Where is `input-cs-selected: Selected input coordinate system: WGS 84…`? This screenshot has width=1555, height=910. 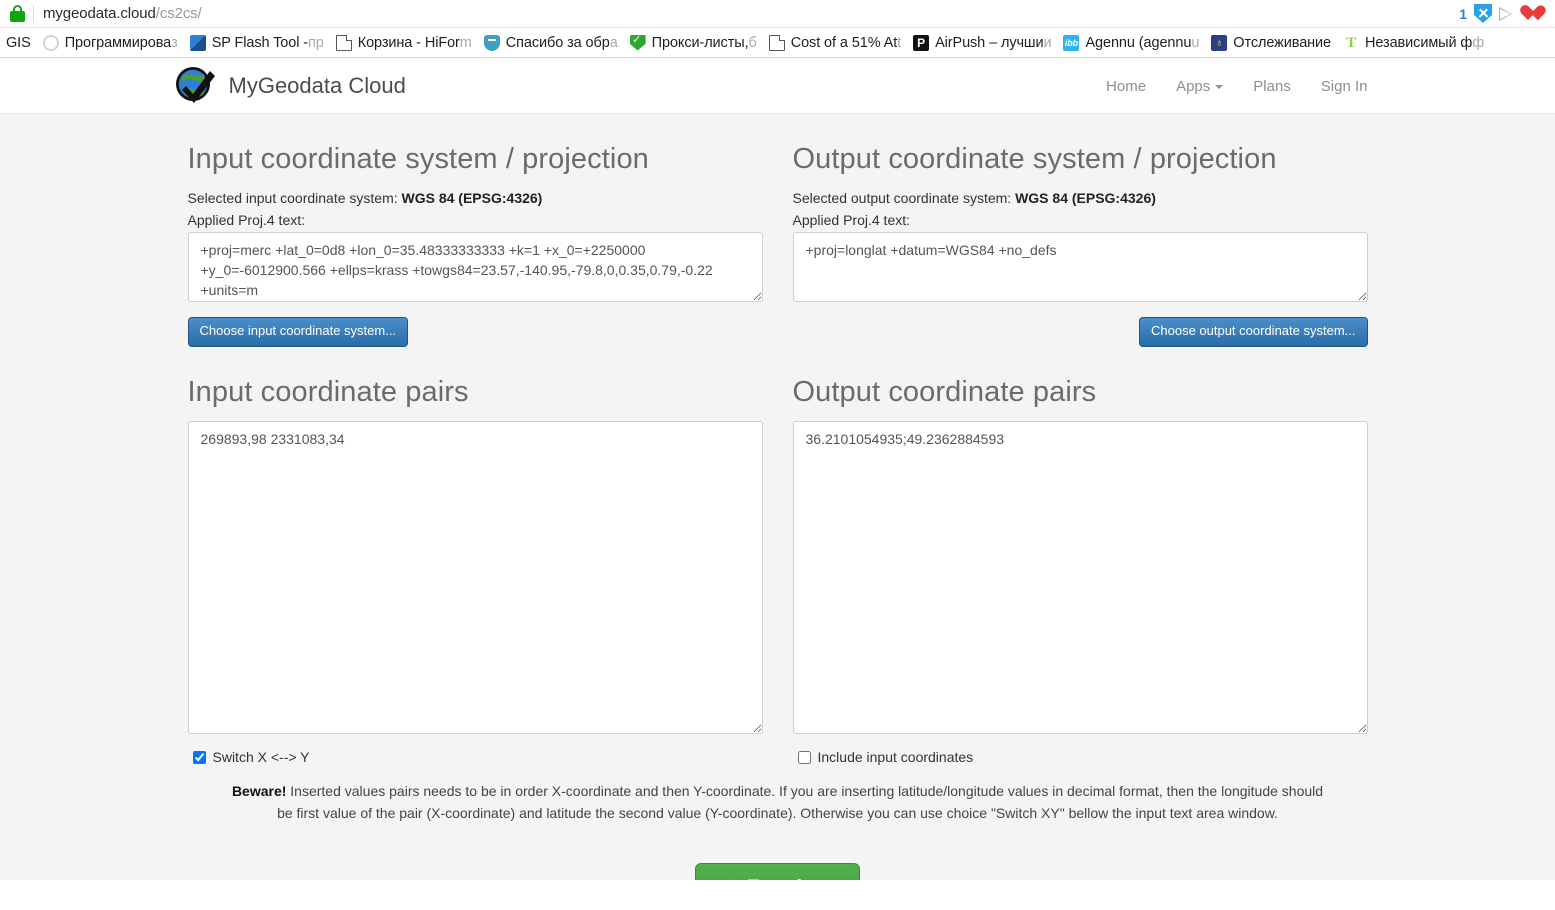 input-cs-selected: Selected input coordinate system: WGS 84… is located at coordinates (475, 198).